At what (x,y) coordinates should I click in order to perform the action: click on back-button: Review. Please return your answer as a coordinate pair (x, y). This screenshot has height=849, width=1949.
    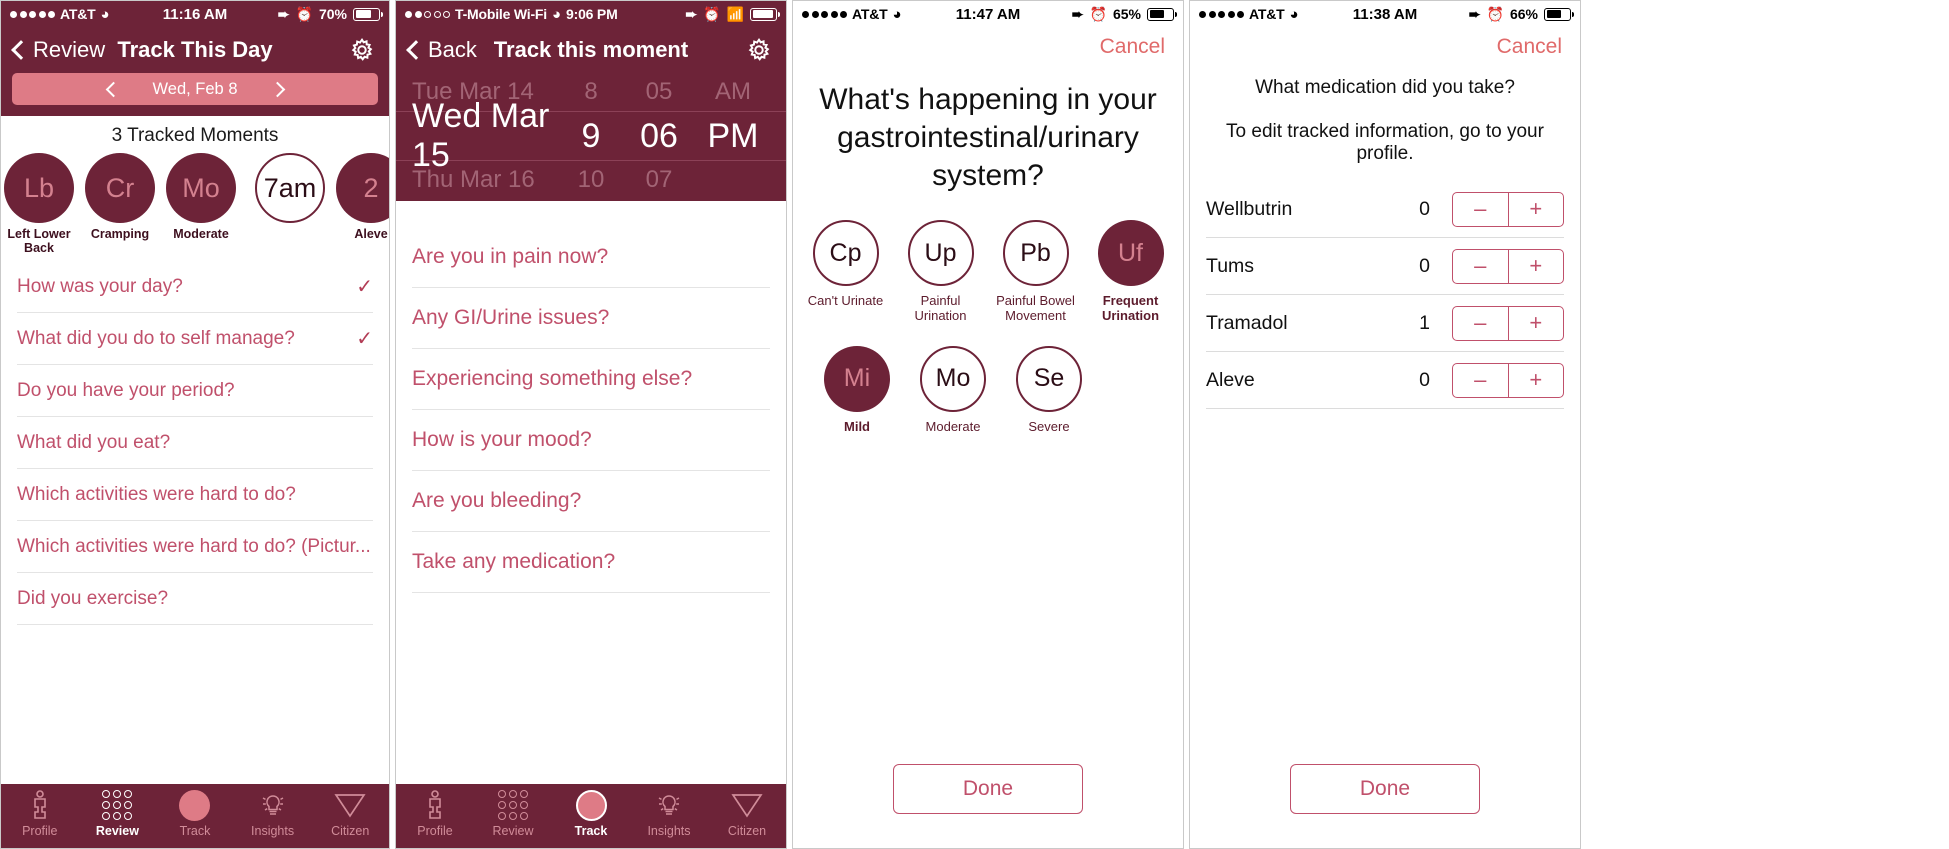
    Looking at the image, I should click on (58, 50).